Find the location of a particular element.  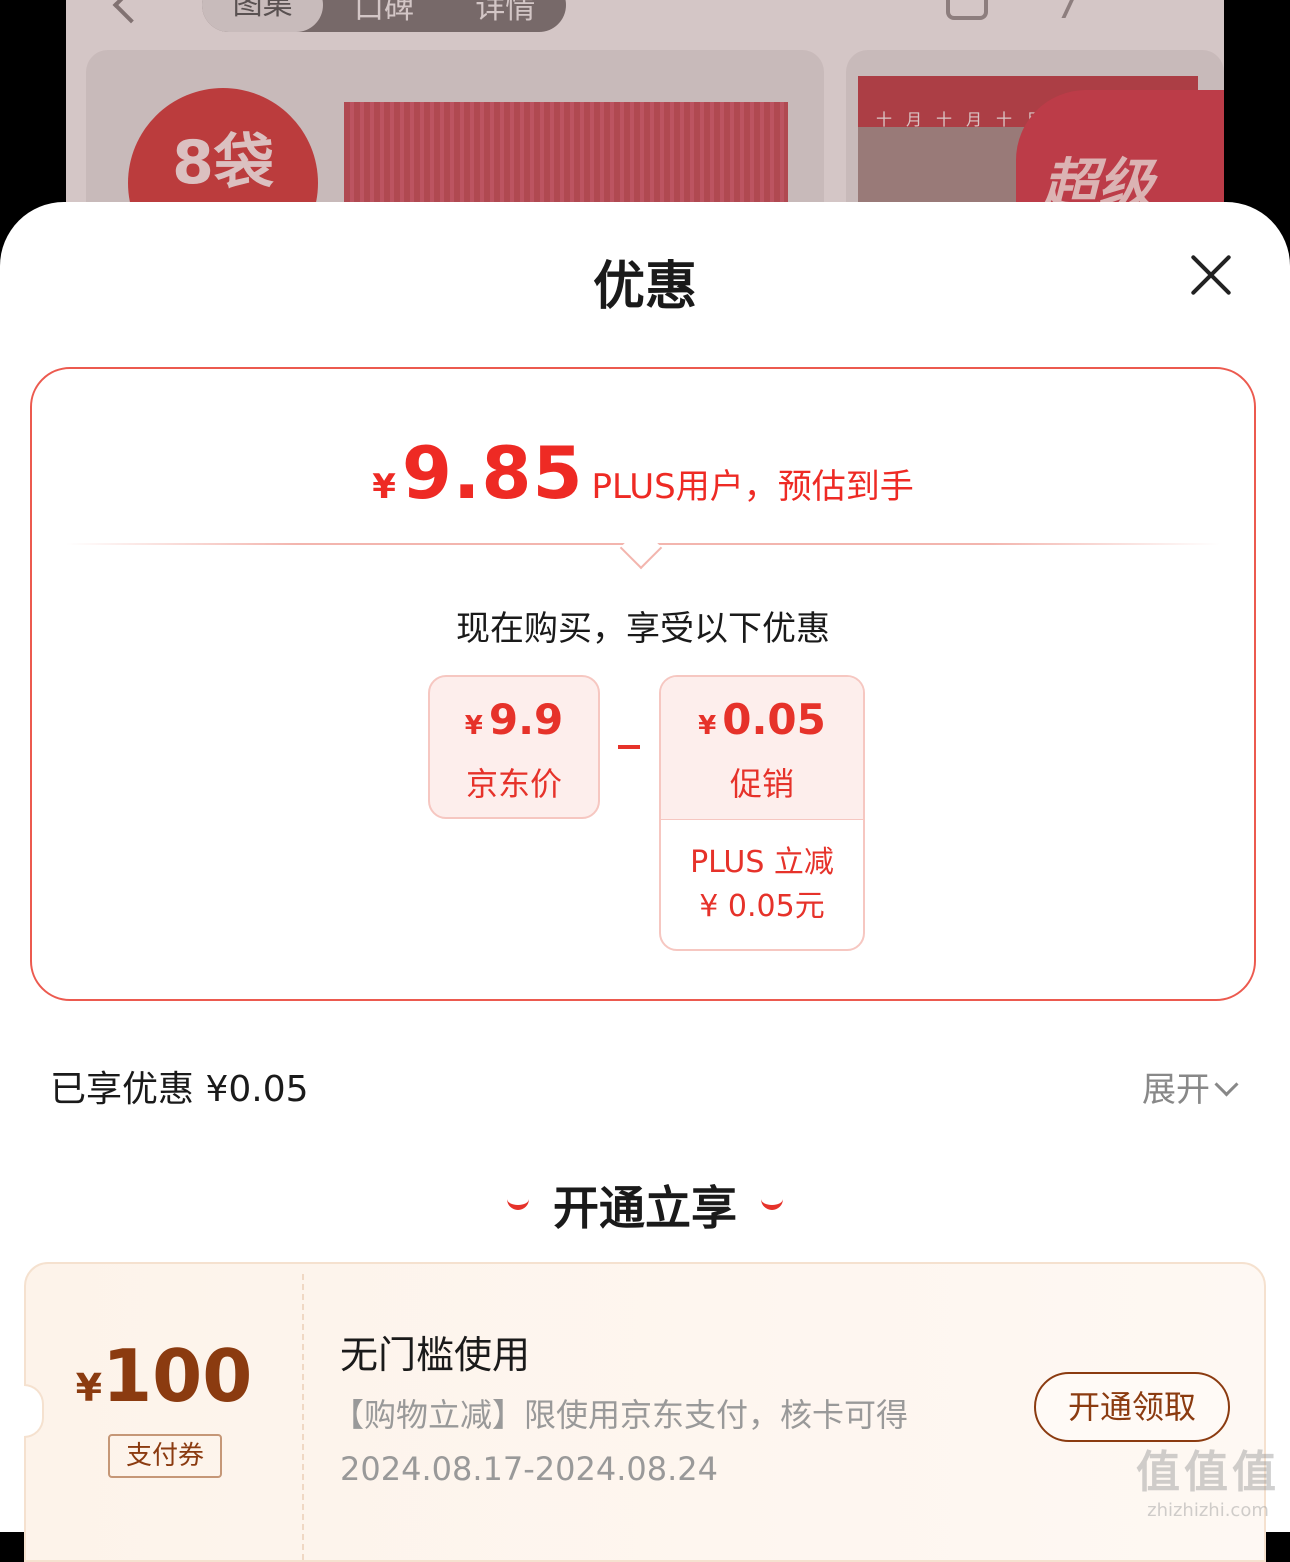

watermark-url: zhizhizhi.com is located at coordinates (1208, 1510).